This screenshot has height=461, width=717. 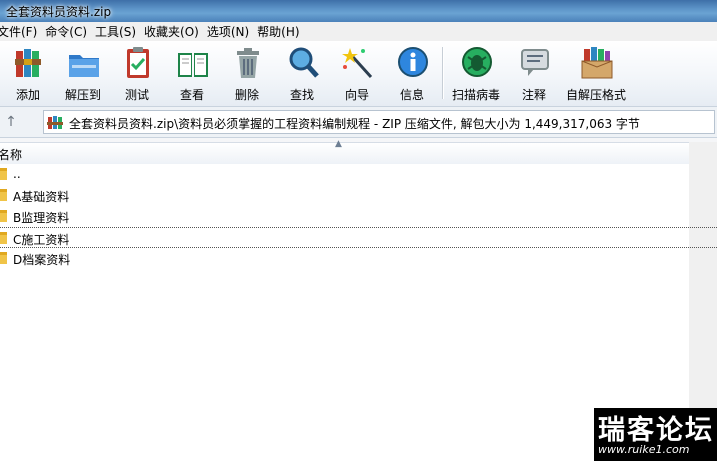 I want to click on info-button: 信息, so click(x=412, y=74).